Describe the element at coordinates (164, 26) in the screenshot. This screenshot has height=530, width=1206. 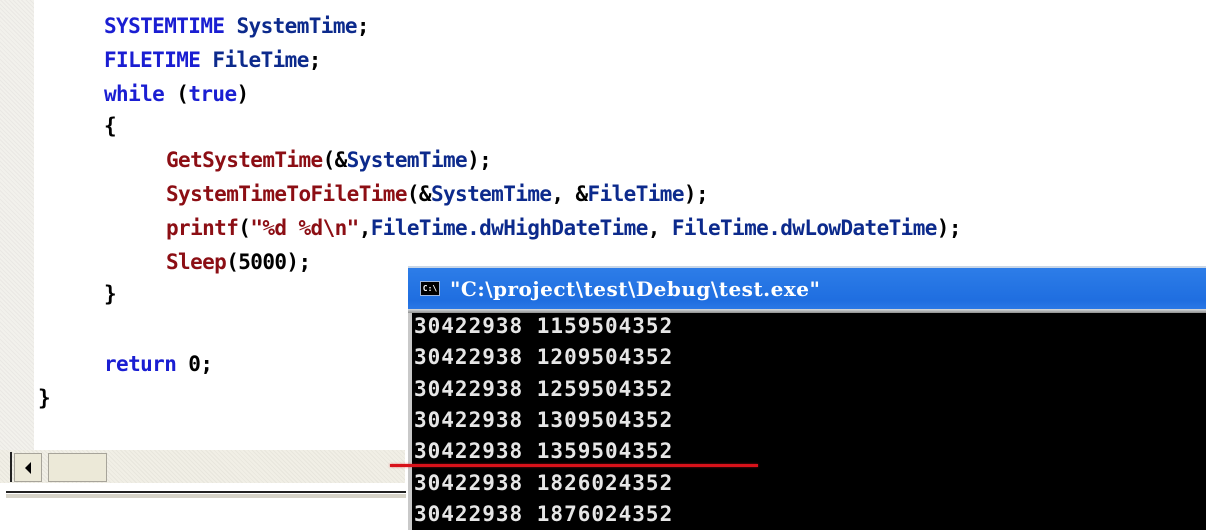
I see `code-token: SYSTEMTIME` at that location.